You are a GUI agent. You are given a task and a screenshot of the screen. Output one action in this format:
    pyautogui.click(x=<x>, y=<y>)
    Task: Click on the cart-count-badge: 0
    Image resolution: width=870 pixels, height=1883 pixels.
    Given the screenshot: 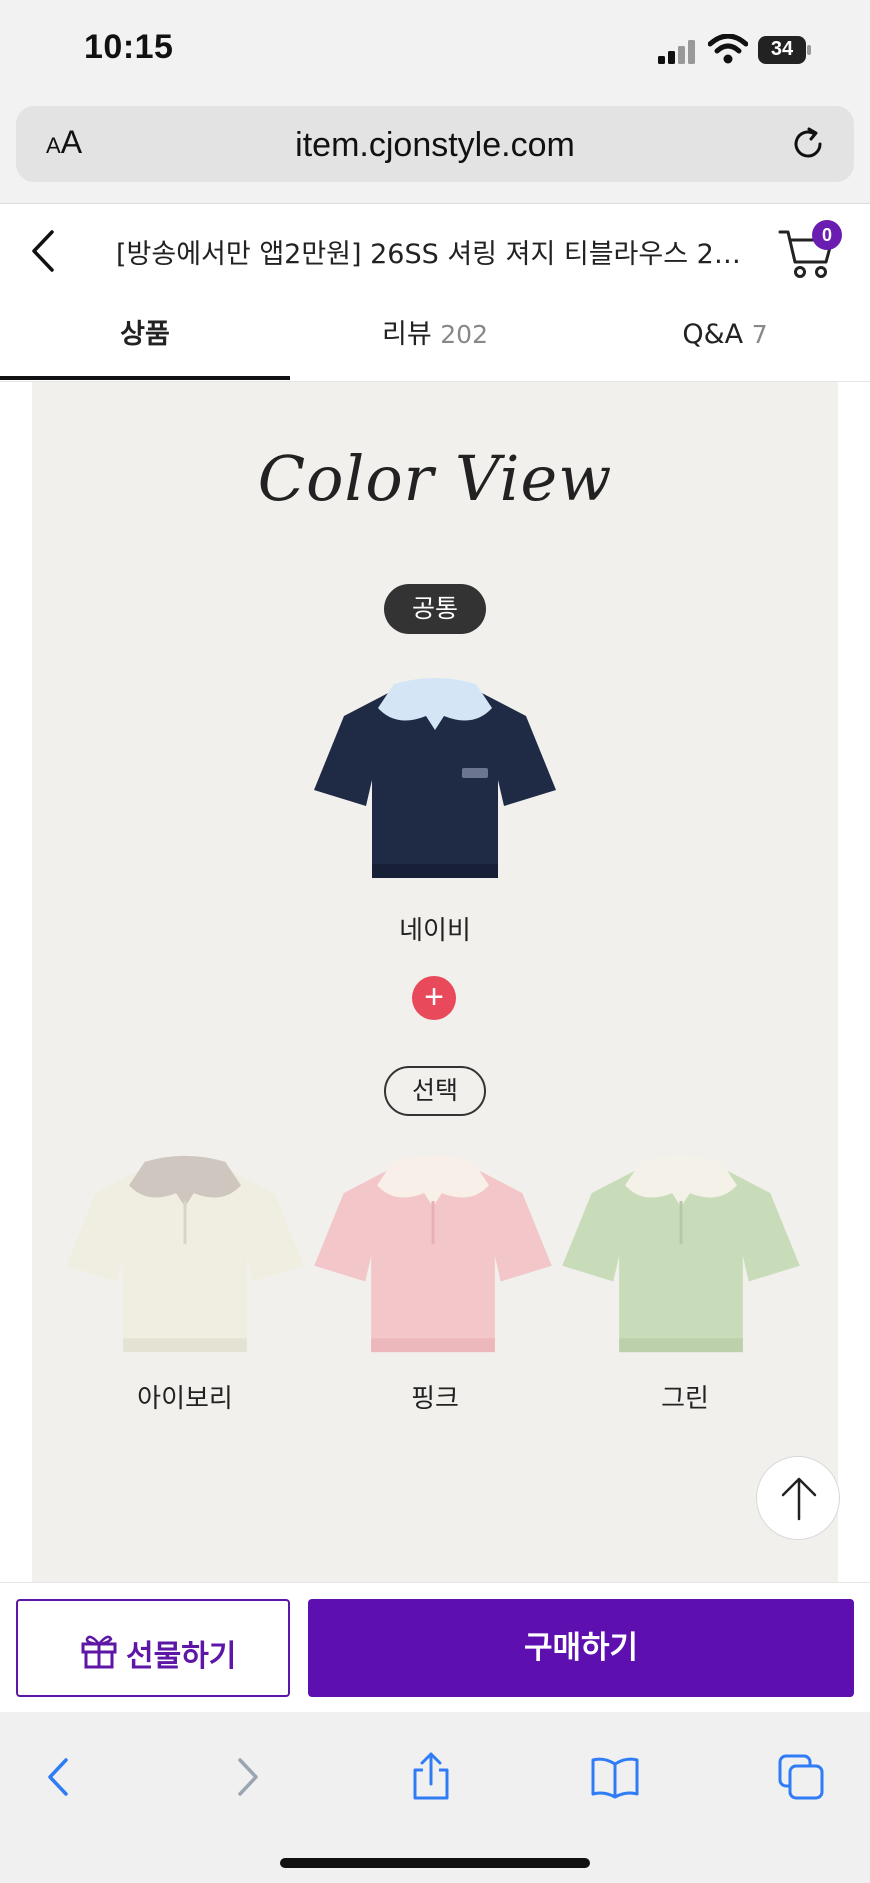 What is the action you would take?
    pyautogui.click(x=827, y=235)
    